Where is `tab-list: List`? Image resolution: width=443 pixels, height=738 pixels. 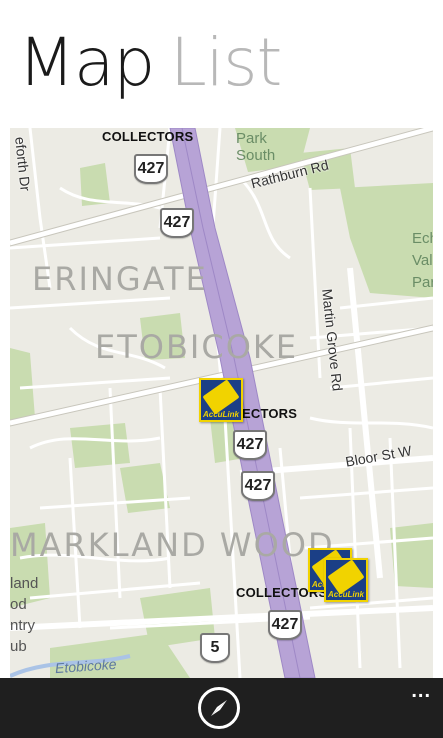 tab-list: List is located at coordinates (226, 63).